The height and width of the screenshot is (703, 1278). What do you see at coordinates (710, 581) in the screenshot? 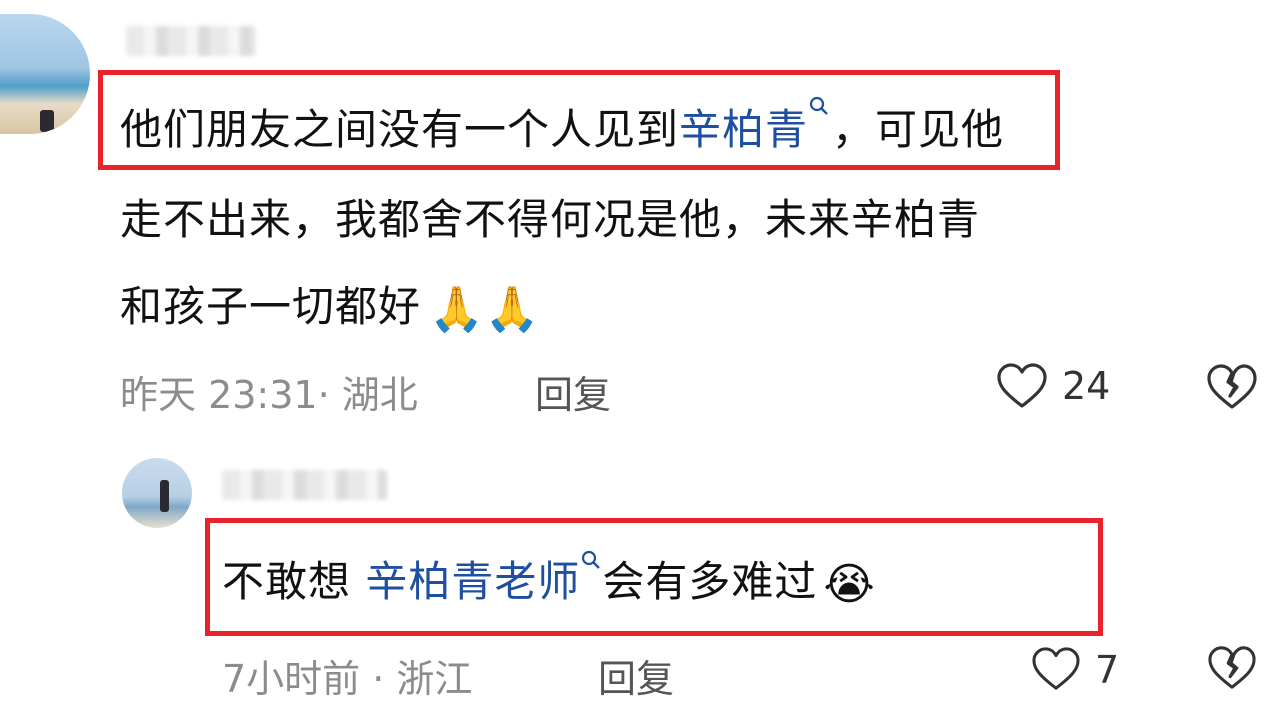
I see `comment-text: 会有多难过` at bounding box center [710, 581].